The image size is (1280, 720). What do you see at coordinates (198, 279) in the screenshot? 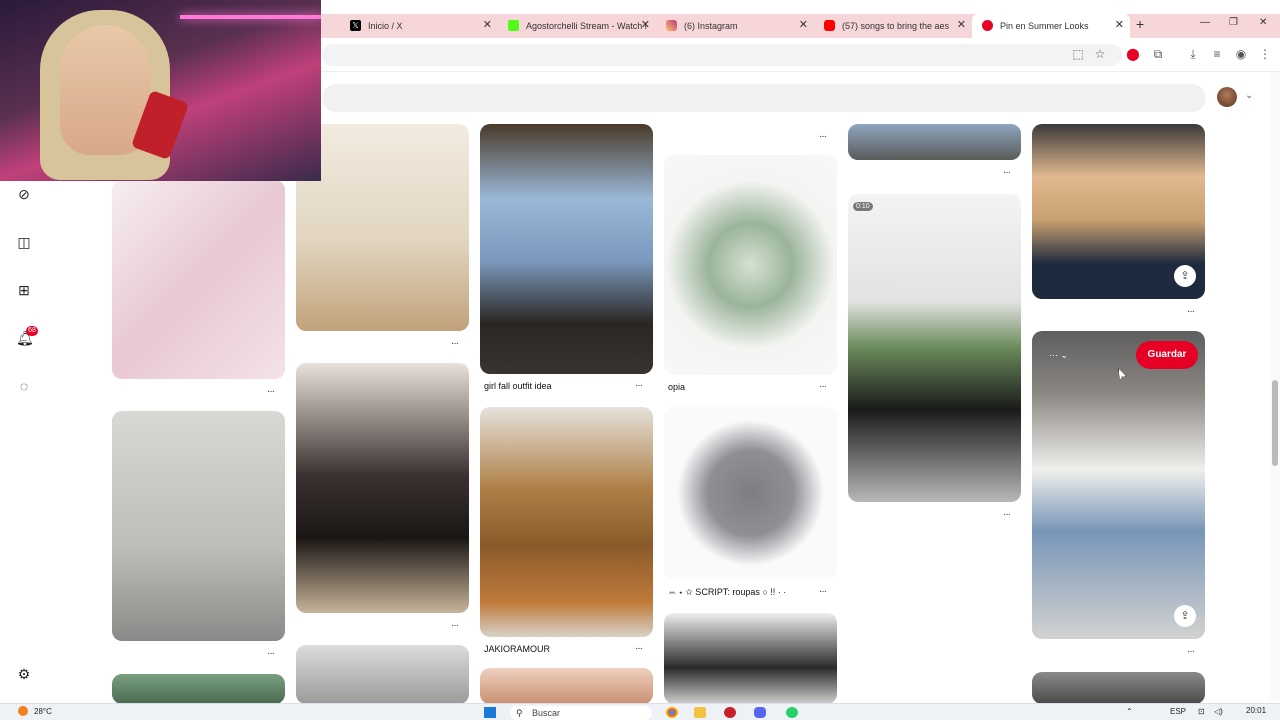
I see `pin-pink-uniform` at bounding box center [198, 279].